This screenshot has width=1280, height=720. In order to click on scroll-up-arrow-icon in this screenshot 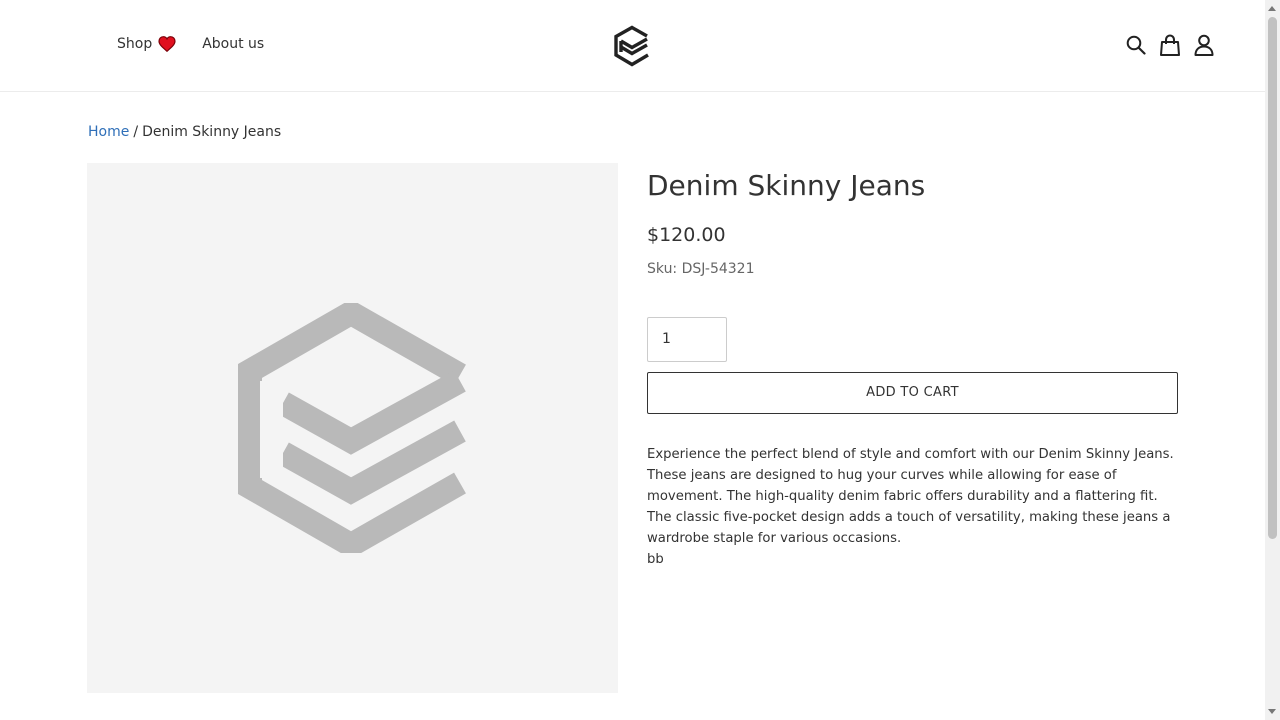, I will do `click(1272, 8)`.